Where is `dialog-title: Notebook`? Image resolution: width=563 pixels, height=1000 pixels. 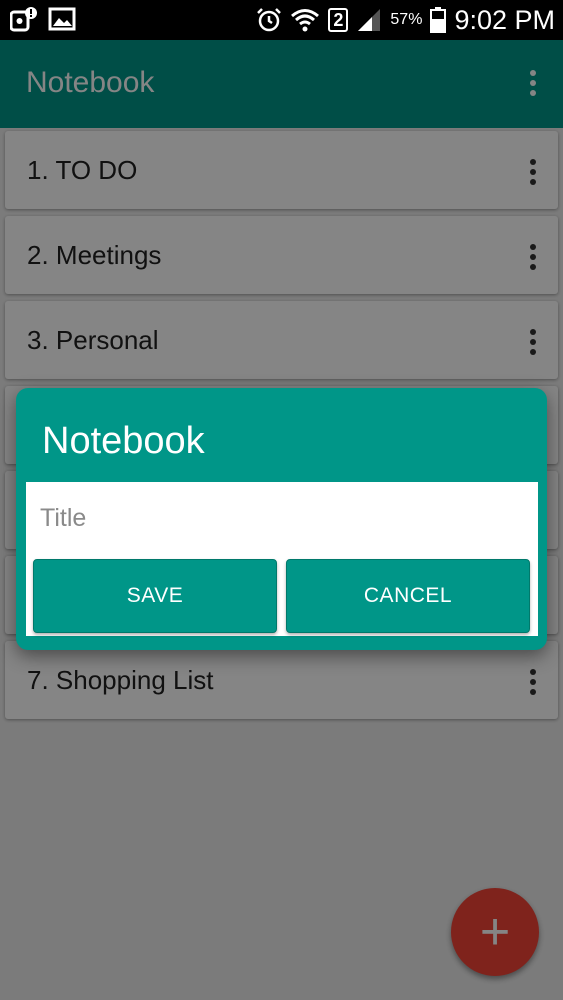
dialog-title: Notebook is located at coordinates (123, 441).